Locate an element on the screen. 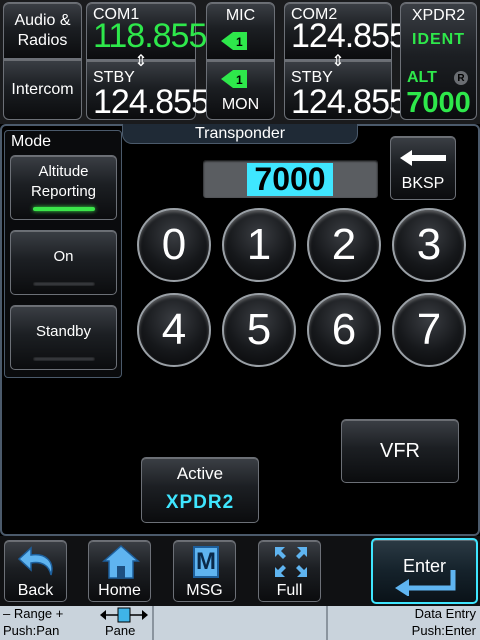  pane-title-tab: Transponder is located at coordinates (240, 134).